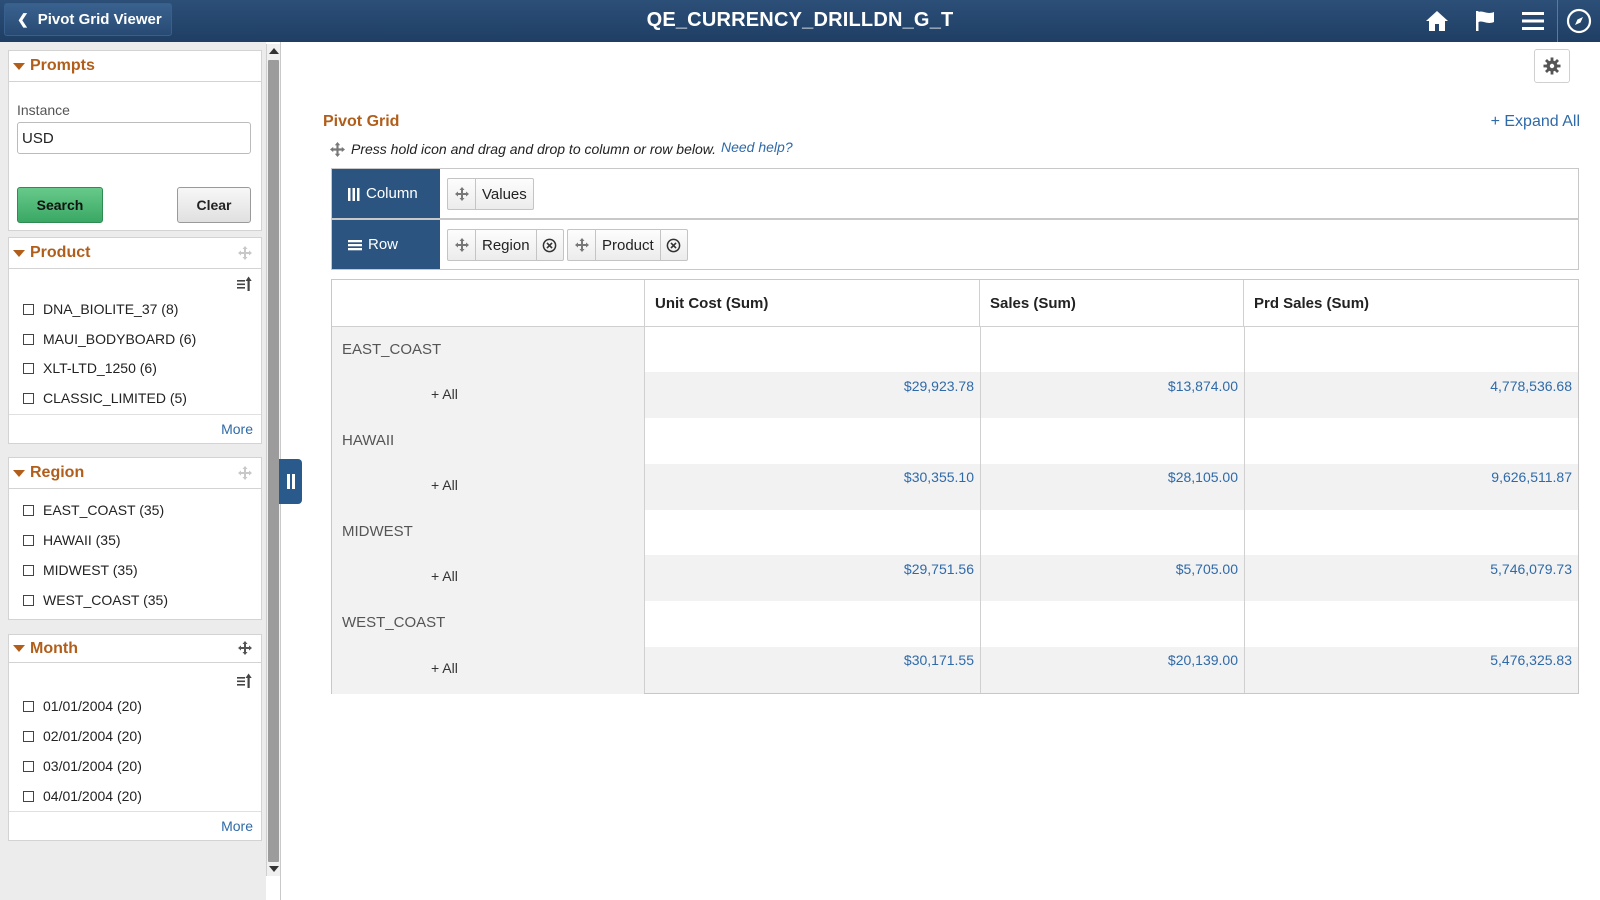 The height and width of the screenshot is (900, 1600). Describe the element at coordinates (82, 766) in the screenshot. I see `facet-item: 03/01/2004 (20)` at that location.